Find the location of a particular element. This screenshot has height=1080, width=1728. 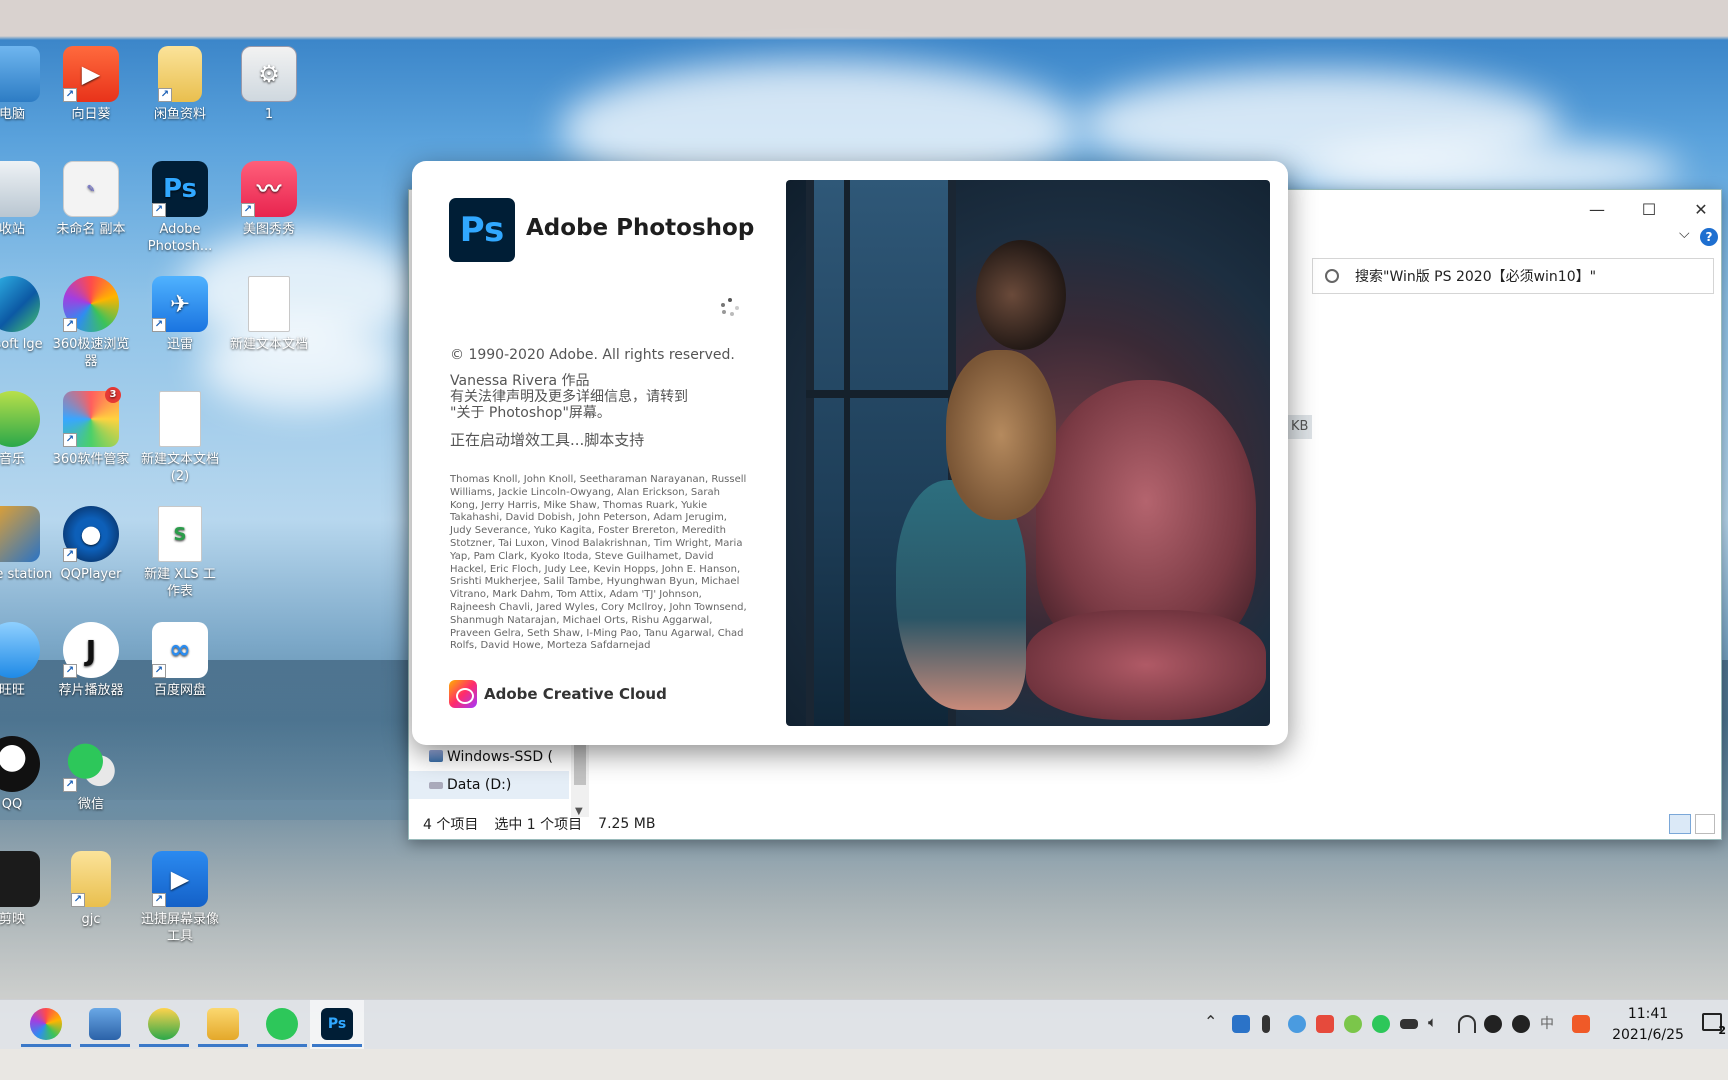

close-button: ✕ is located at coordinates (1701, 209).